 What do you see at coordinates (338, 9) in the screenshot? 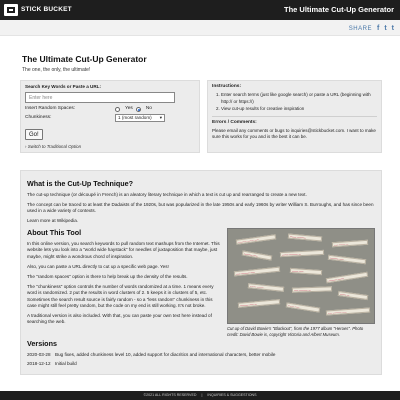
I see `site-title: The Ultimate Cut-Up Generator` at bounding box center [338, 9].